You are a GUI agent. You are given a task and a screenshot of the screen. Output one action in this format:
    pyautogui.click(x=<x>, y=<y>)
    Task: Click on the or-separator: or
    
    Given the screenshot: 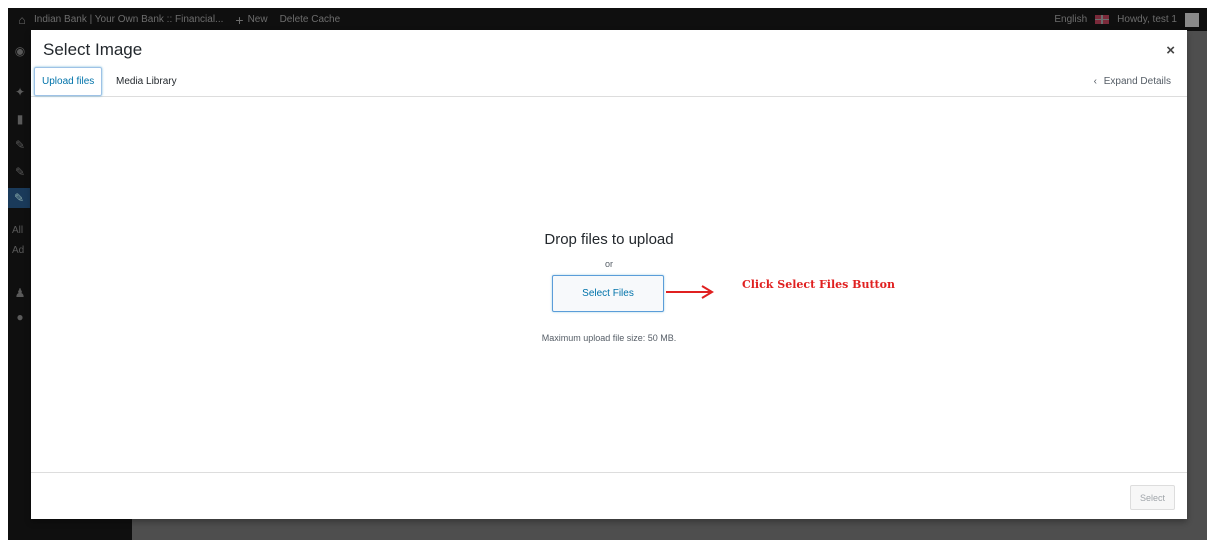 What is the action you would take?
    pyautogui.click(x=608, y=264)
    